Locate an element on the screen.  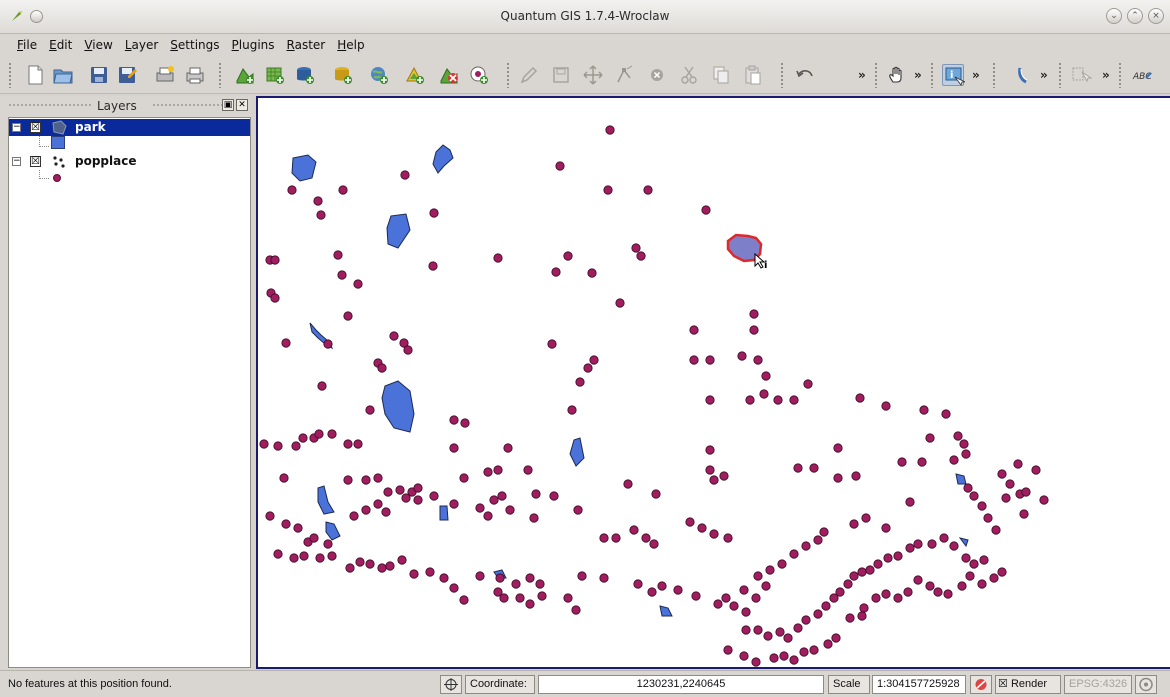
crs-status: EPSG:4326 is located at coordinates (1098, 684).